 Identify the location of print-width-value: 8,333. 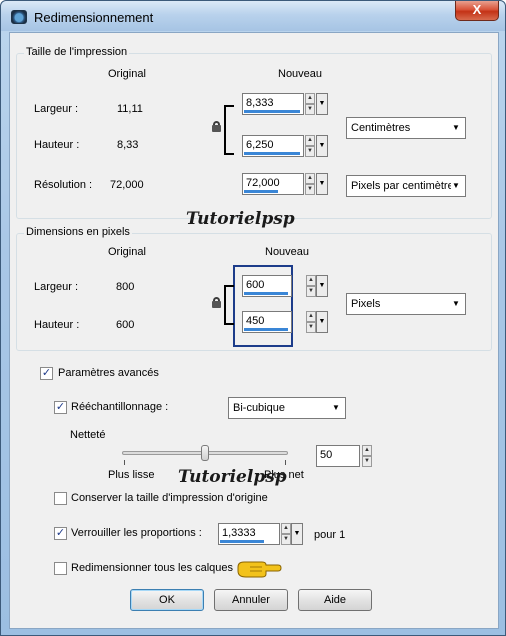
(260, 103).